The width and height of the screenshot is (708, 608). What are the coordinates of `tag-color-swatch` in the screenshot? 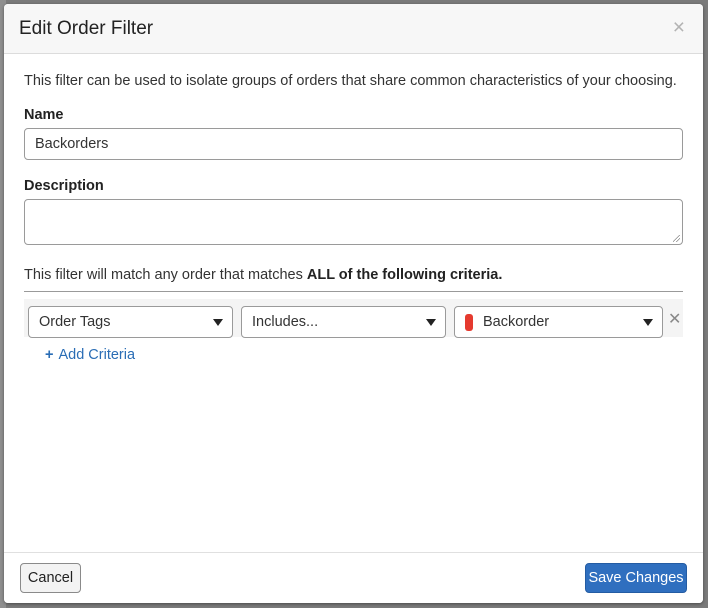 It's located at (469, 322).